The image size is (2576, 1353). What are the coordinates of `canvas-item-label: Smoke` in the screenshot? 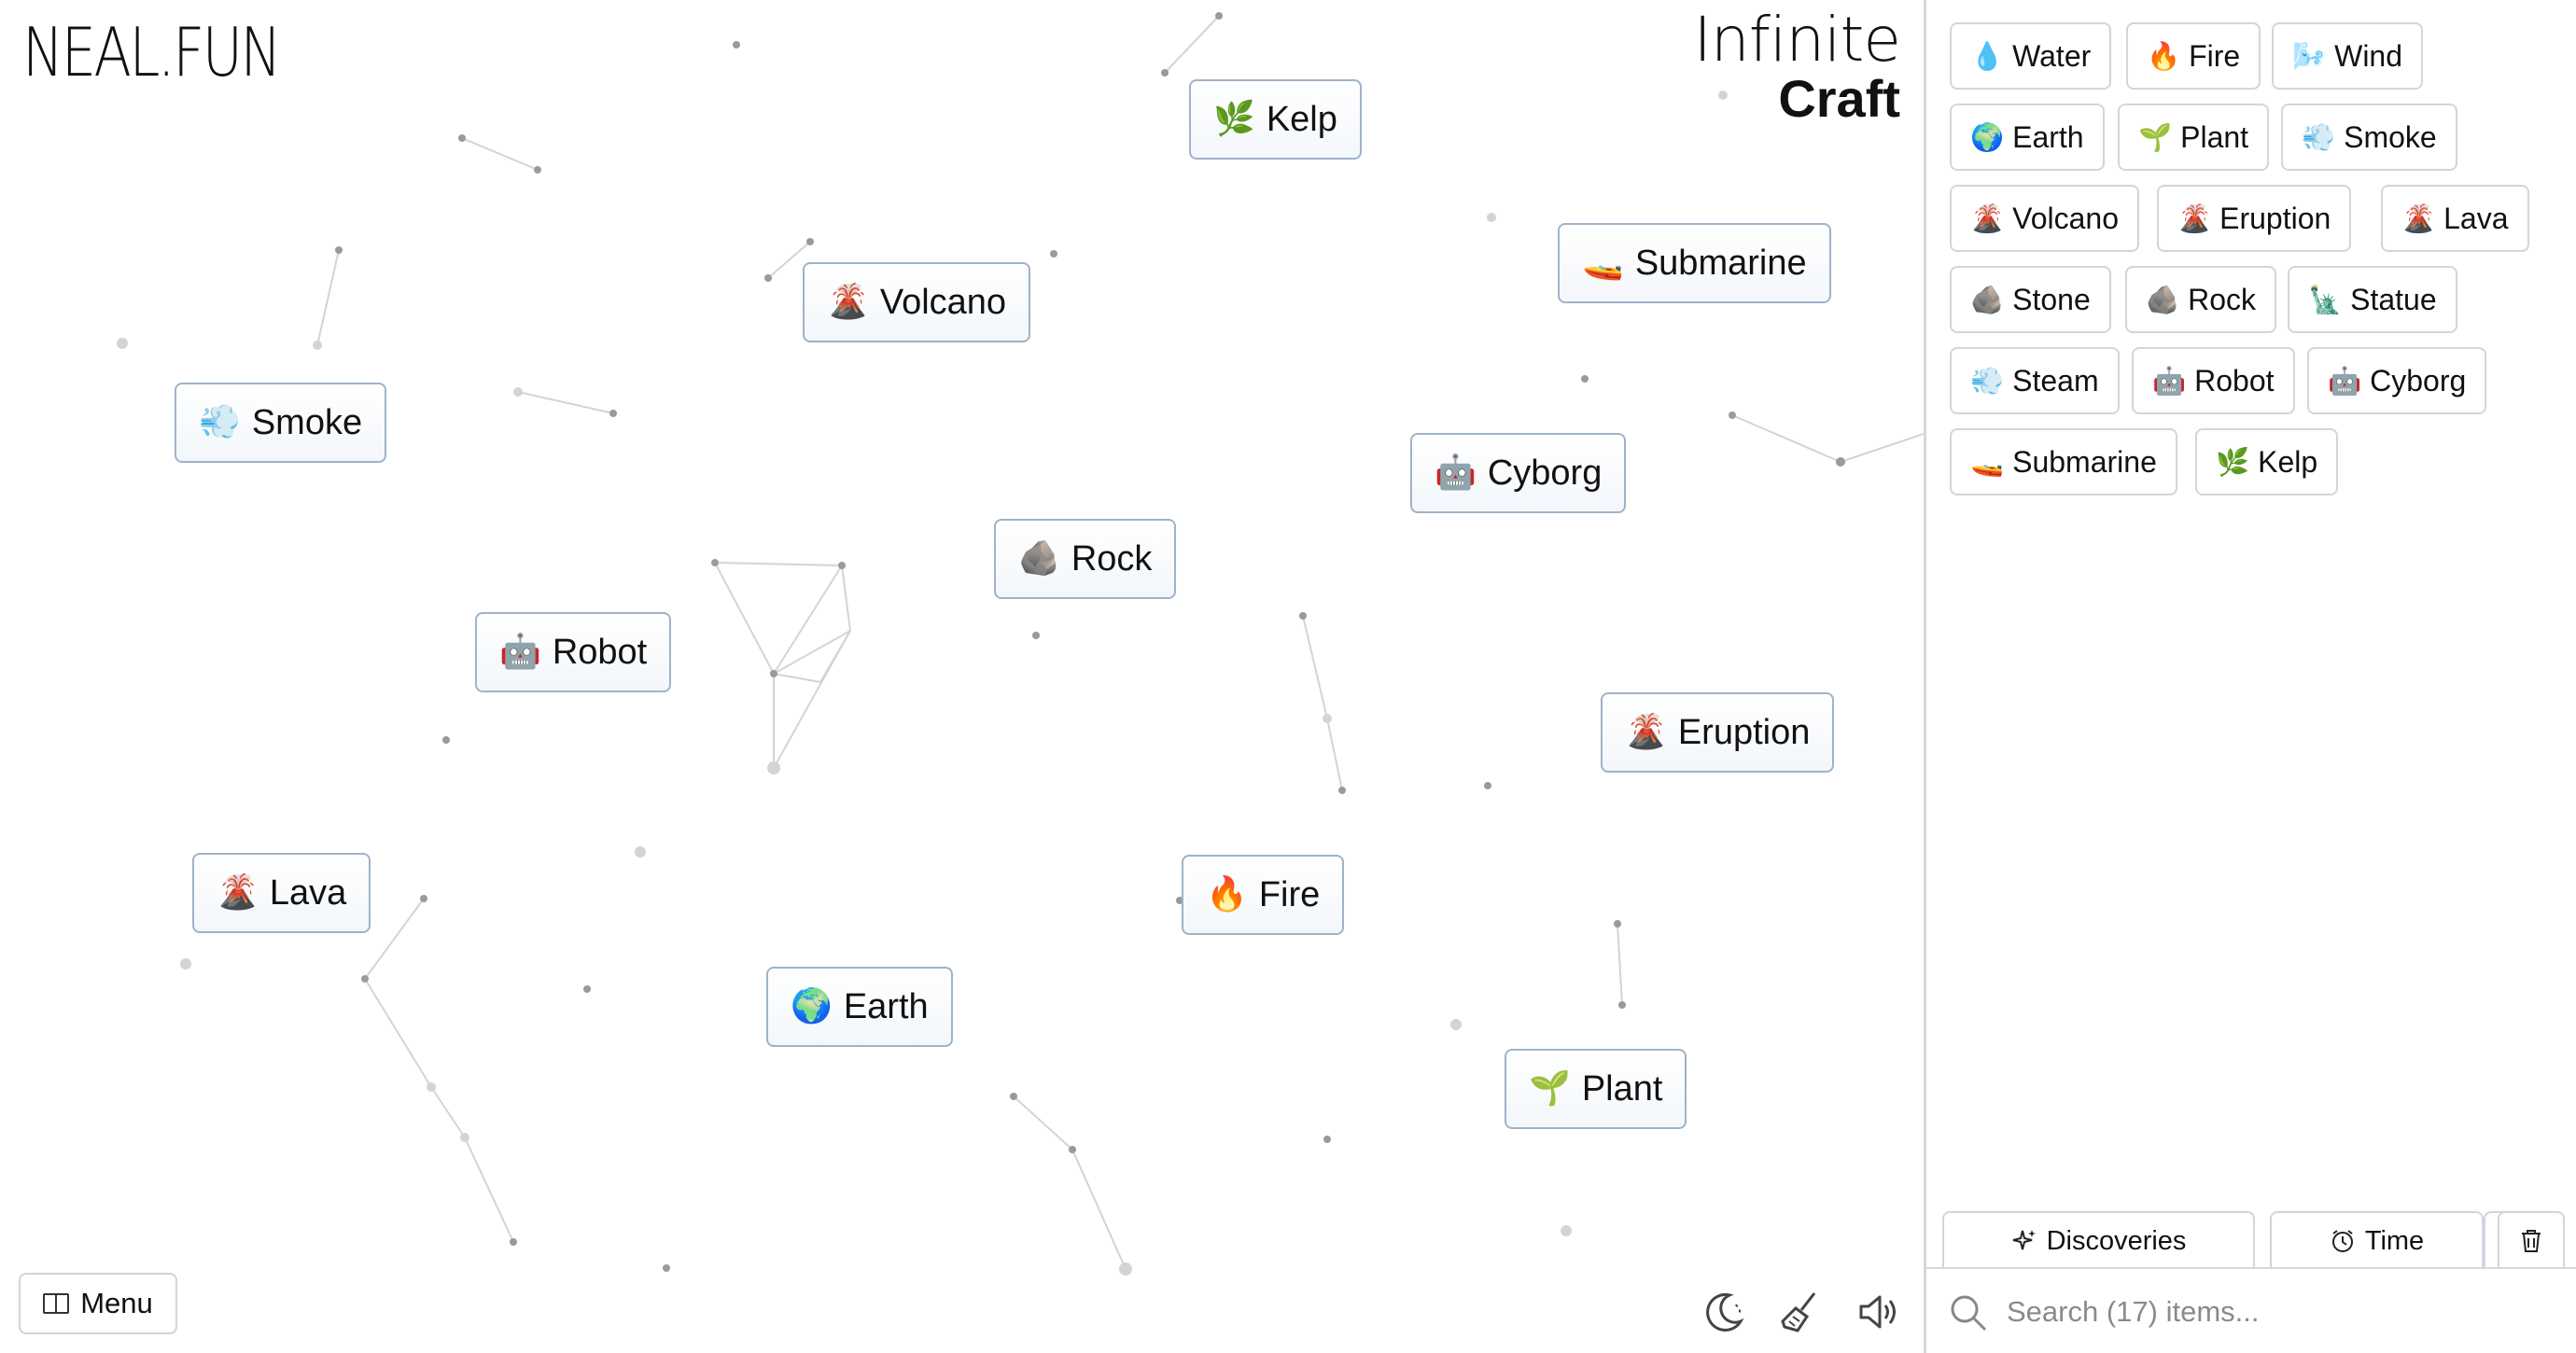 It's located at (307, 422).